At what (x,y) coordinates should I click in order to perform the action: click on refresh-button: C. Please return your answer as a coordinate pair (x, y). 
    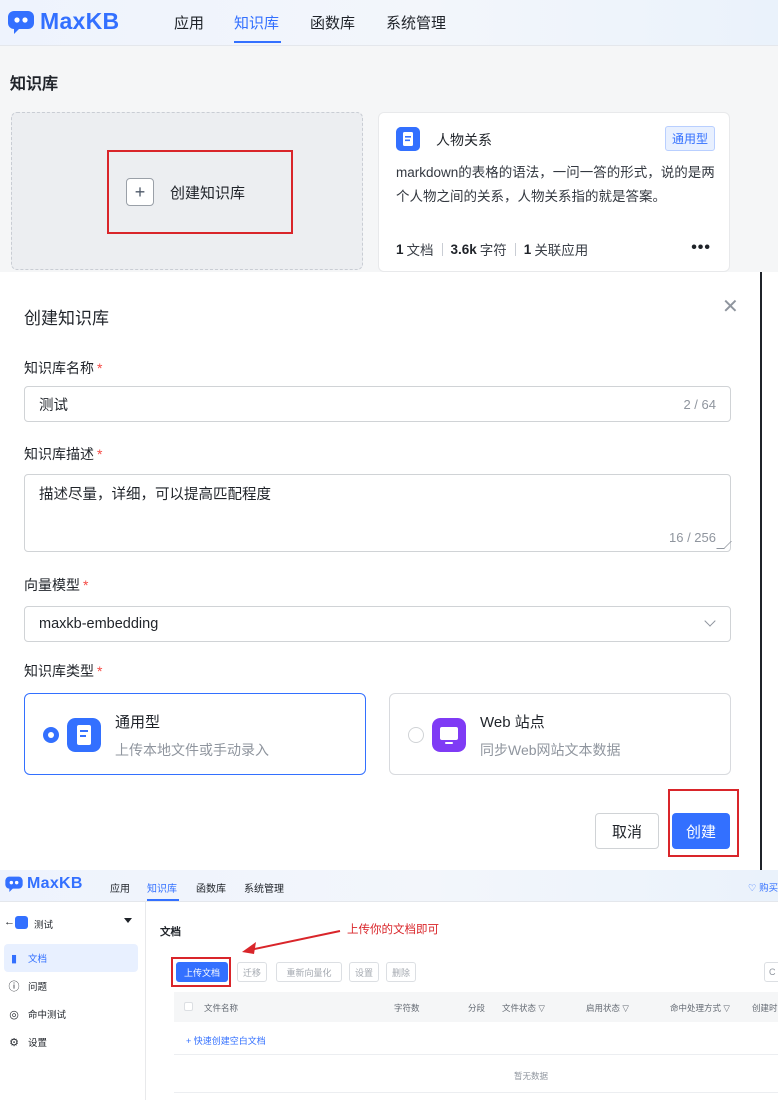
    Looking at the image, I should click on (771, 972).